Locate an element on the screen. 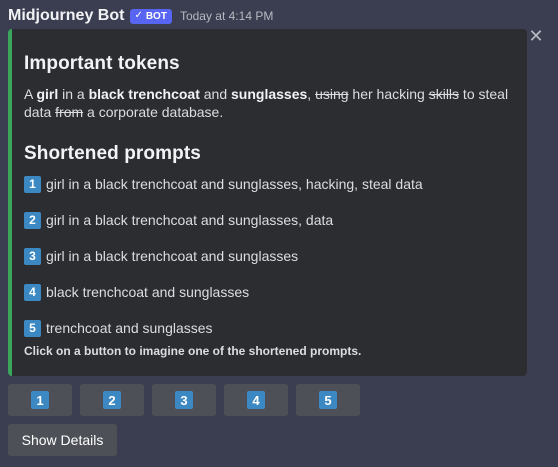 The image size is (558, 467). prompt-item-5: 5 trenchcoat and sunglasses is located at coordinates (268, 328).